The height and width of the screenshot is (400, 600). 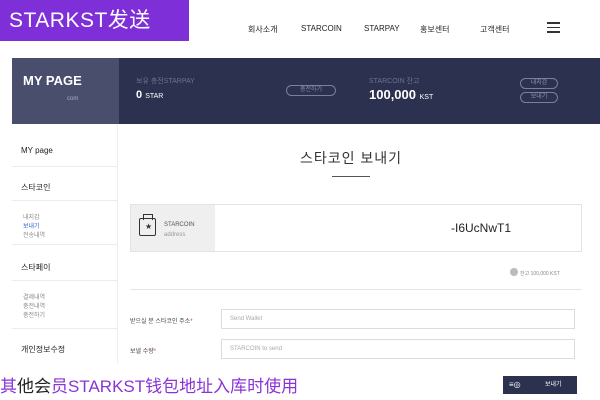 I want to click on mypage-title: MY PAGE, so click(x=52, y=80).